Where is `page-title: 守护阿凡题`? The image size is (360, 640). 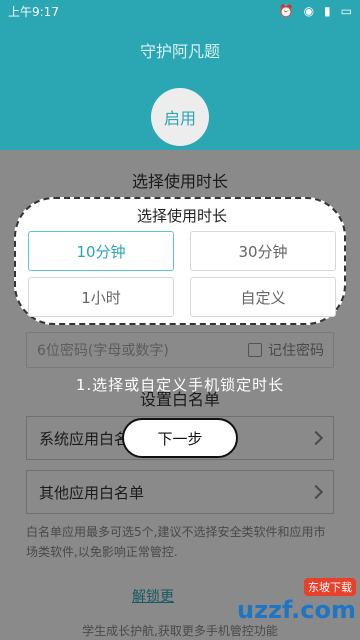
page-title: 守护阿凡题 is located at coordinates (179, 51).